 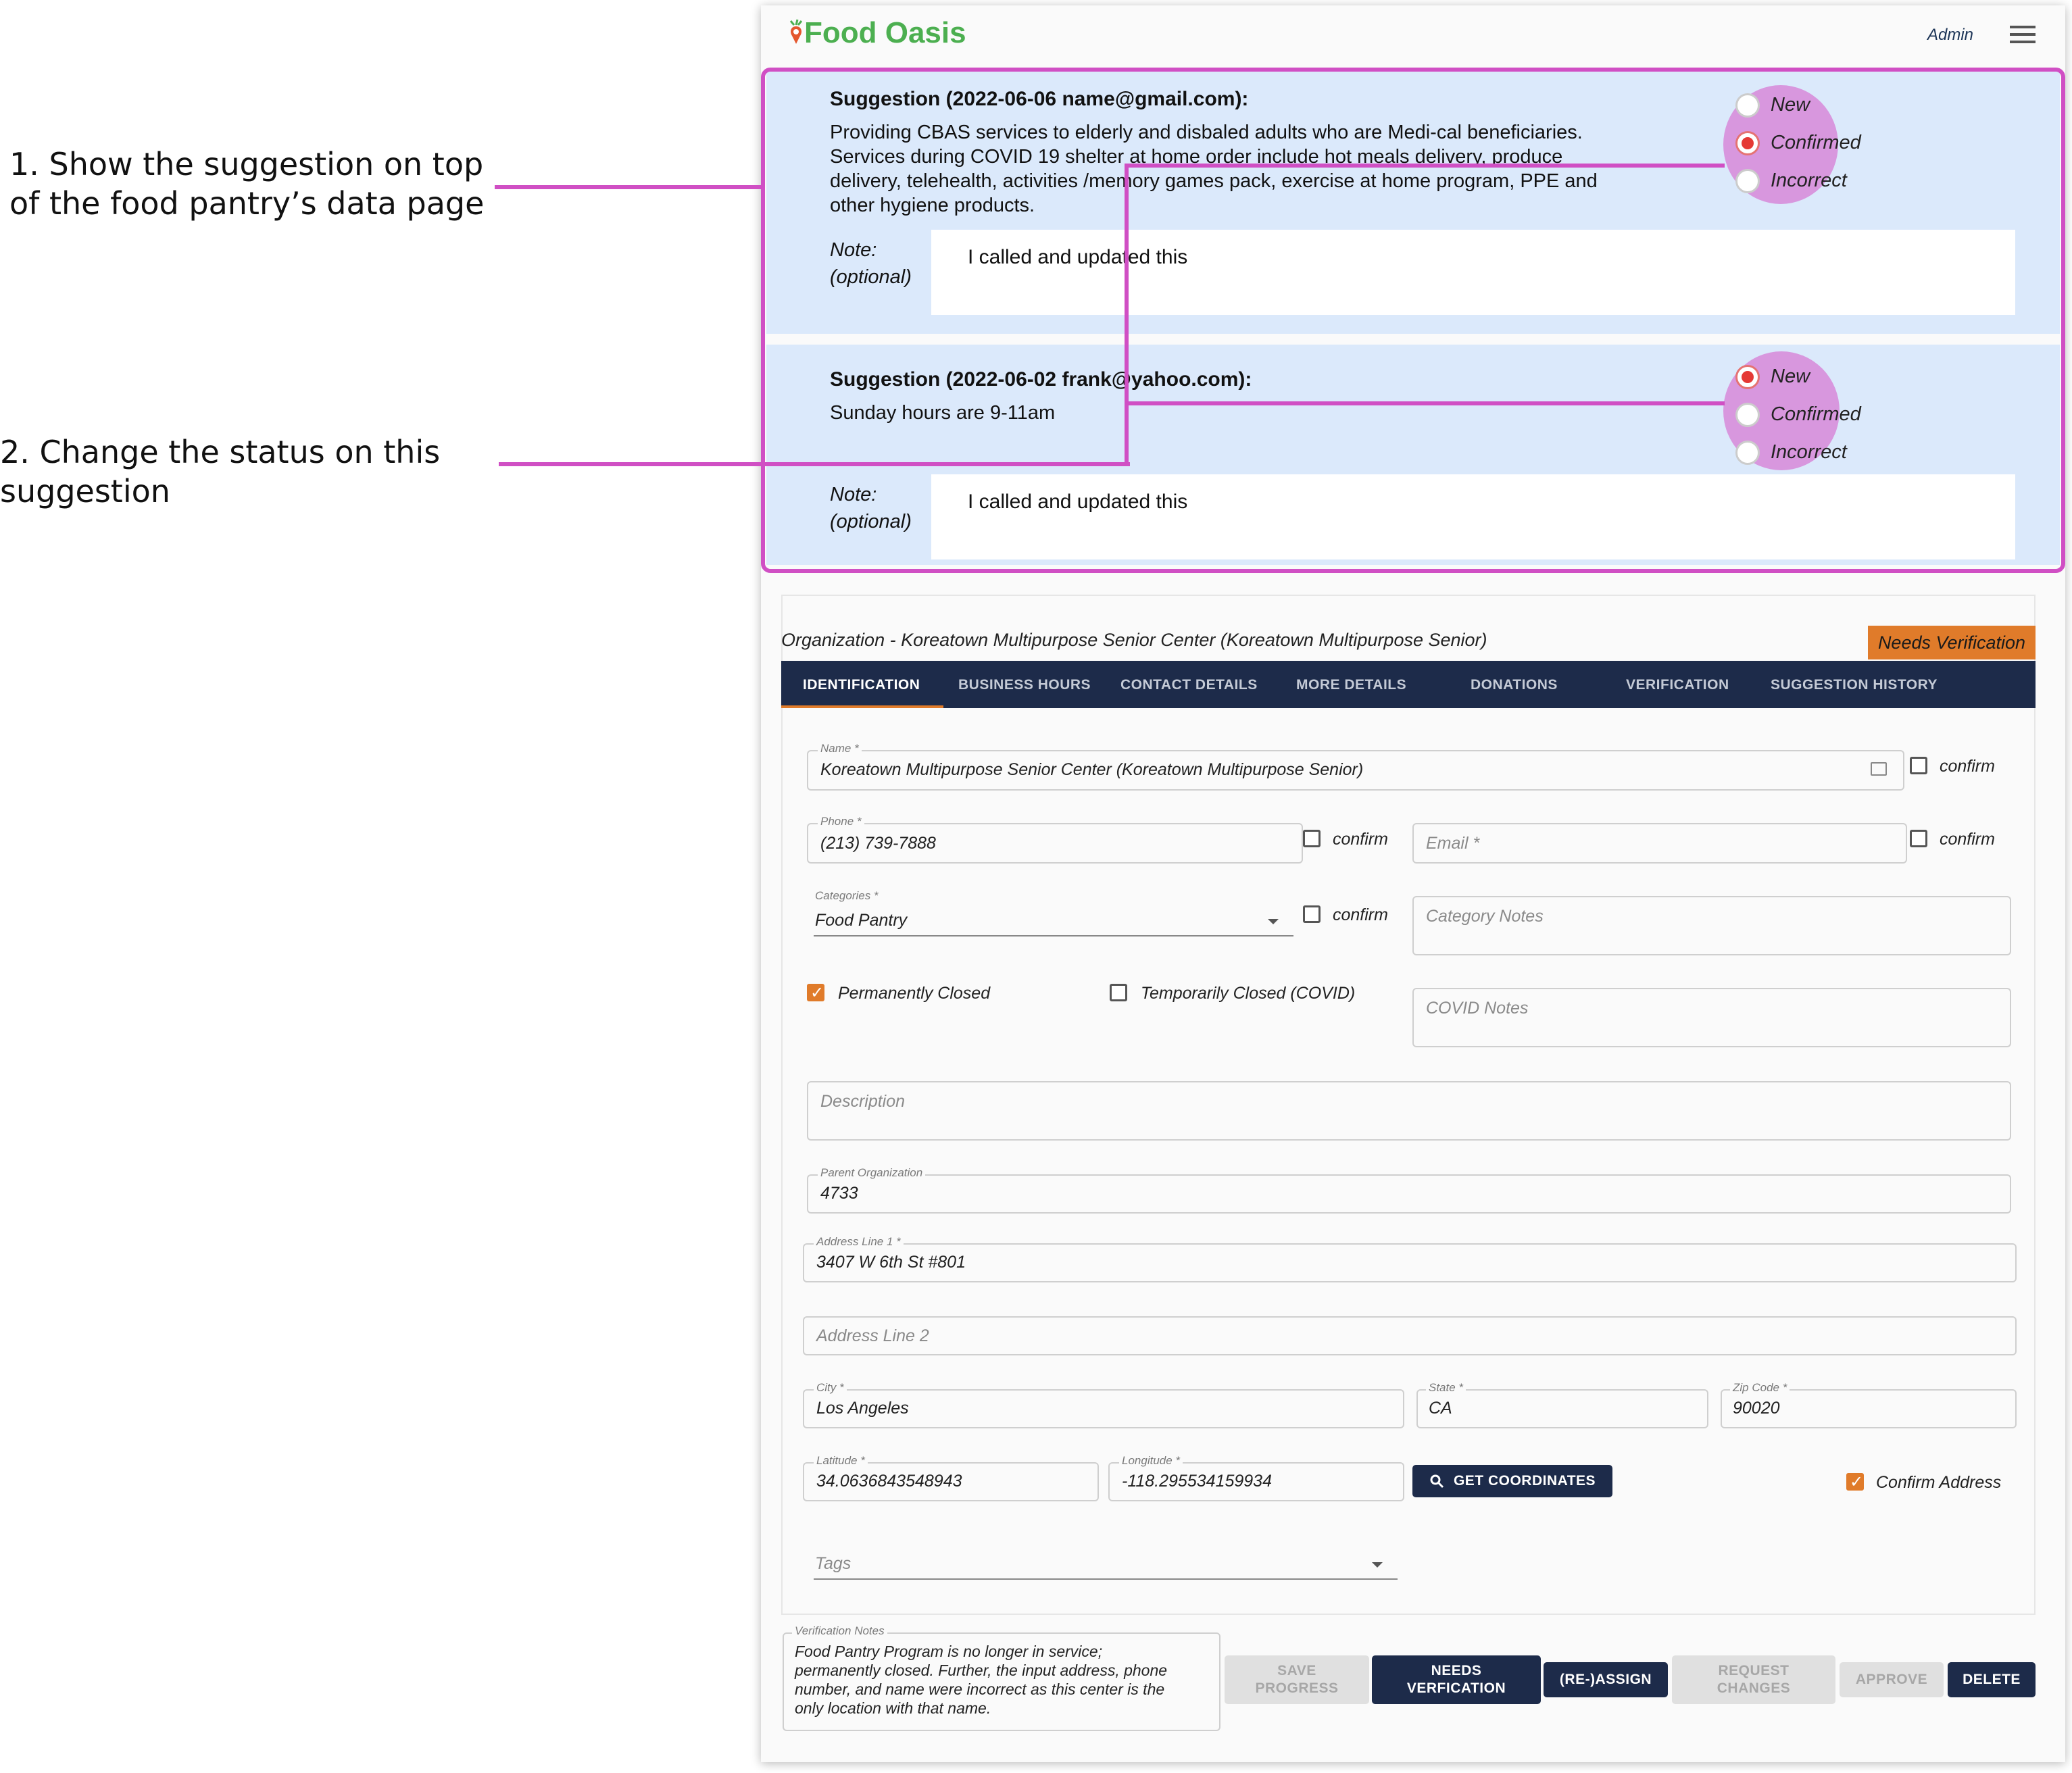 I want to click on delete-button: DELETE, so click(x=1992, y=1679).